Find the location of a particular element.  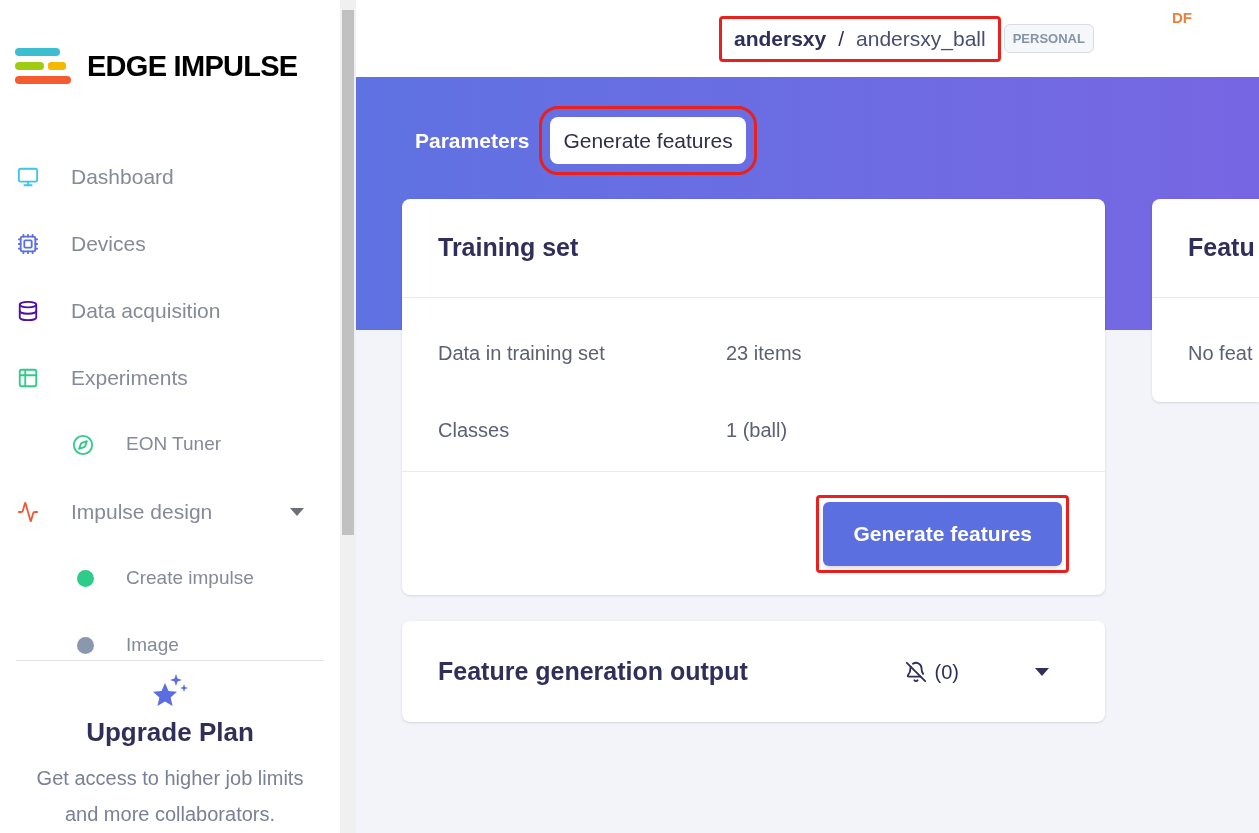

card-title: Training set is located at coordinates (508, 248).